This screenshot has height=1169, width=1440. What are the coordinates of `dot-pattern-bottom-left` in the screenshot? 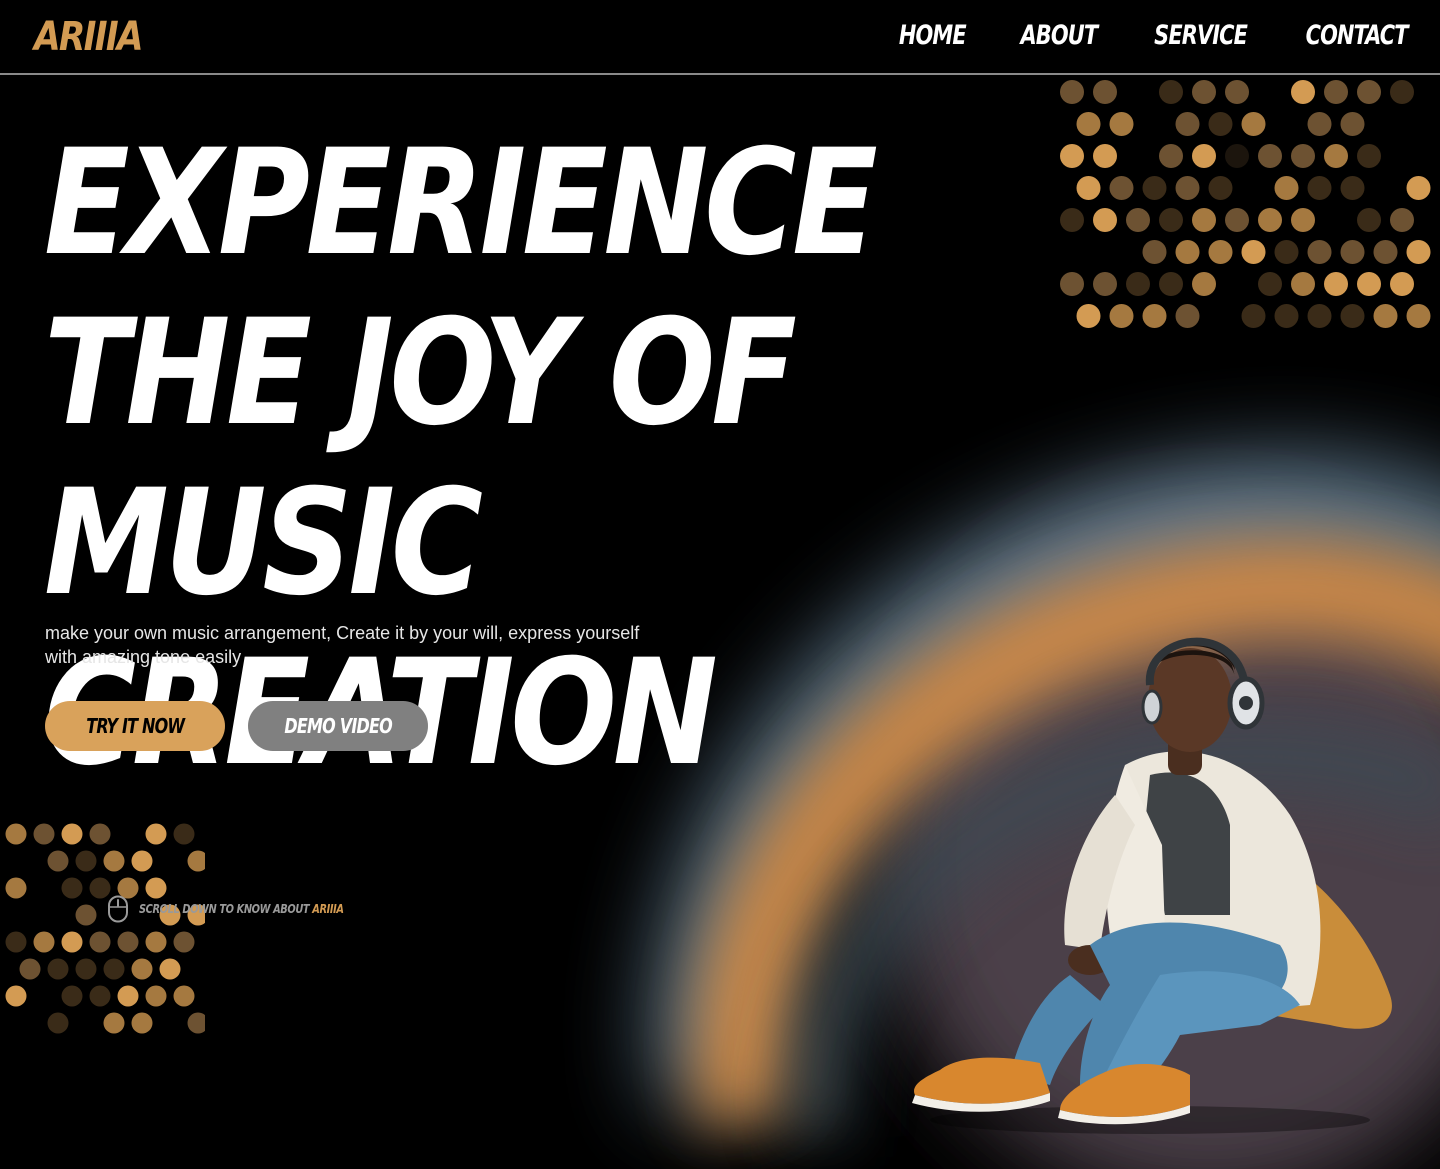 It's located at (105, 928).